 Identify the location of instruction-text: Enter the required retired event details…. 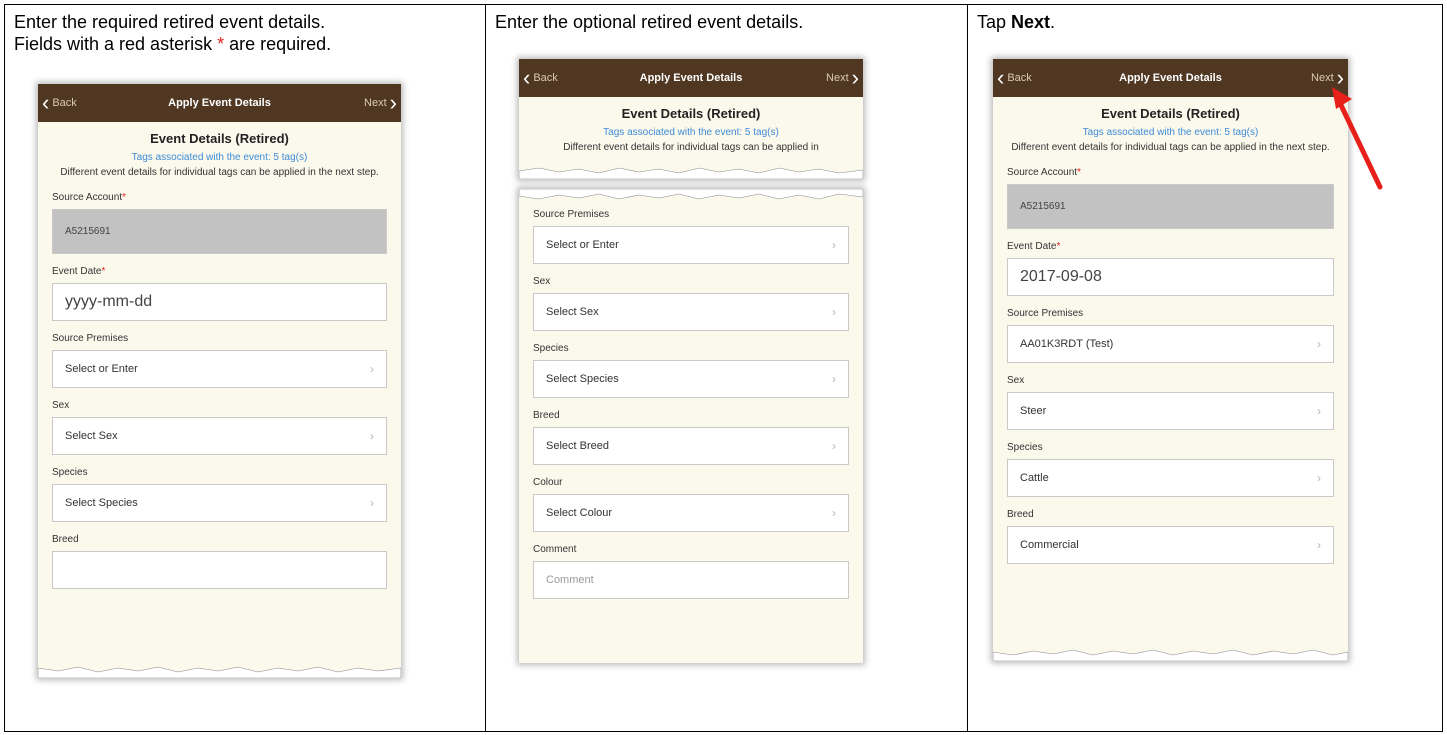
(172, 33).